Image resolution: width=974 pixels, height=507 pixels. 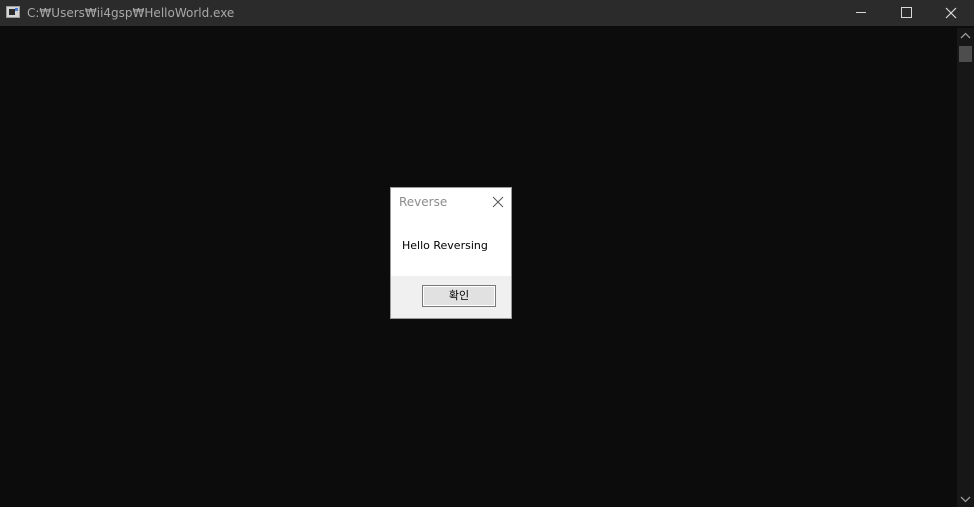 I want to click on vertical-scrollbar, so click(x=965, y=267).